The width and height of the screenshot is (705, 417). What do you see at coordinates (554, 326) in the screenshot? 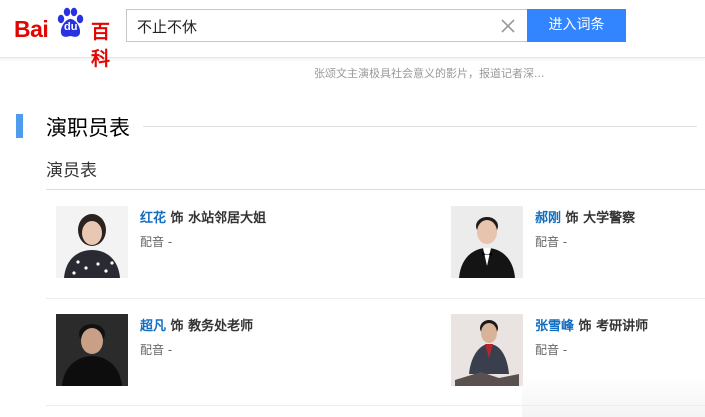
I see `actor-name-link: 张雪峰` at bounding box center [554, 326].